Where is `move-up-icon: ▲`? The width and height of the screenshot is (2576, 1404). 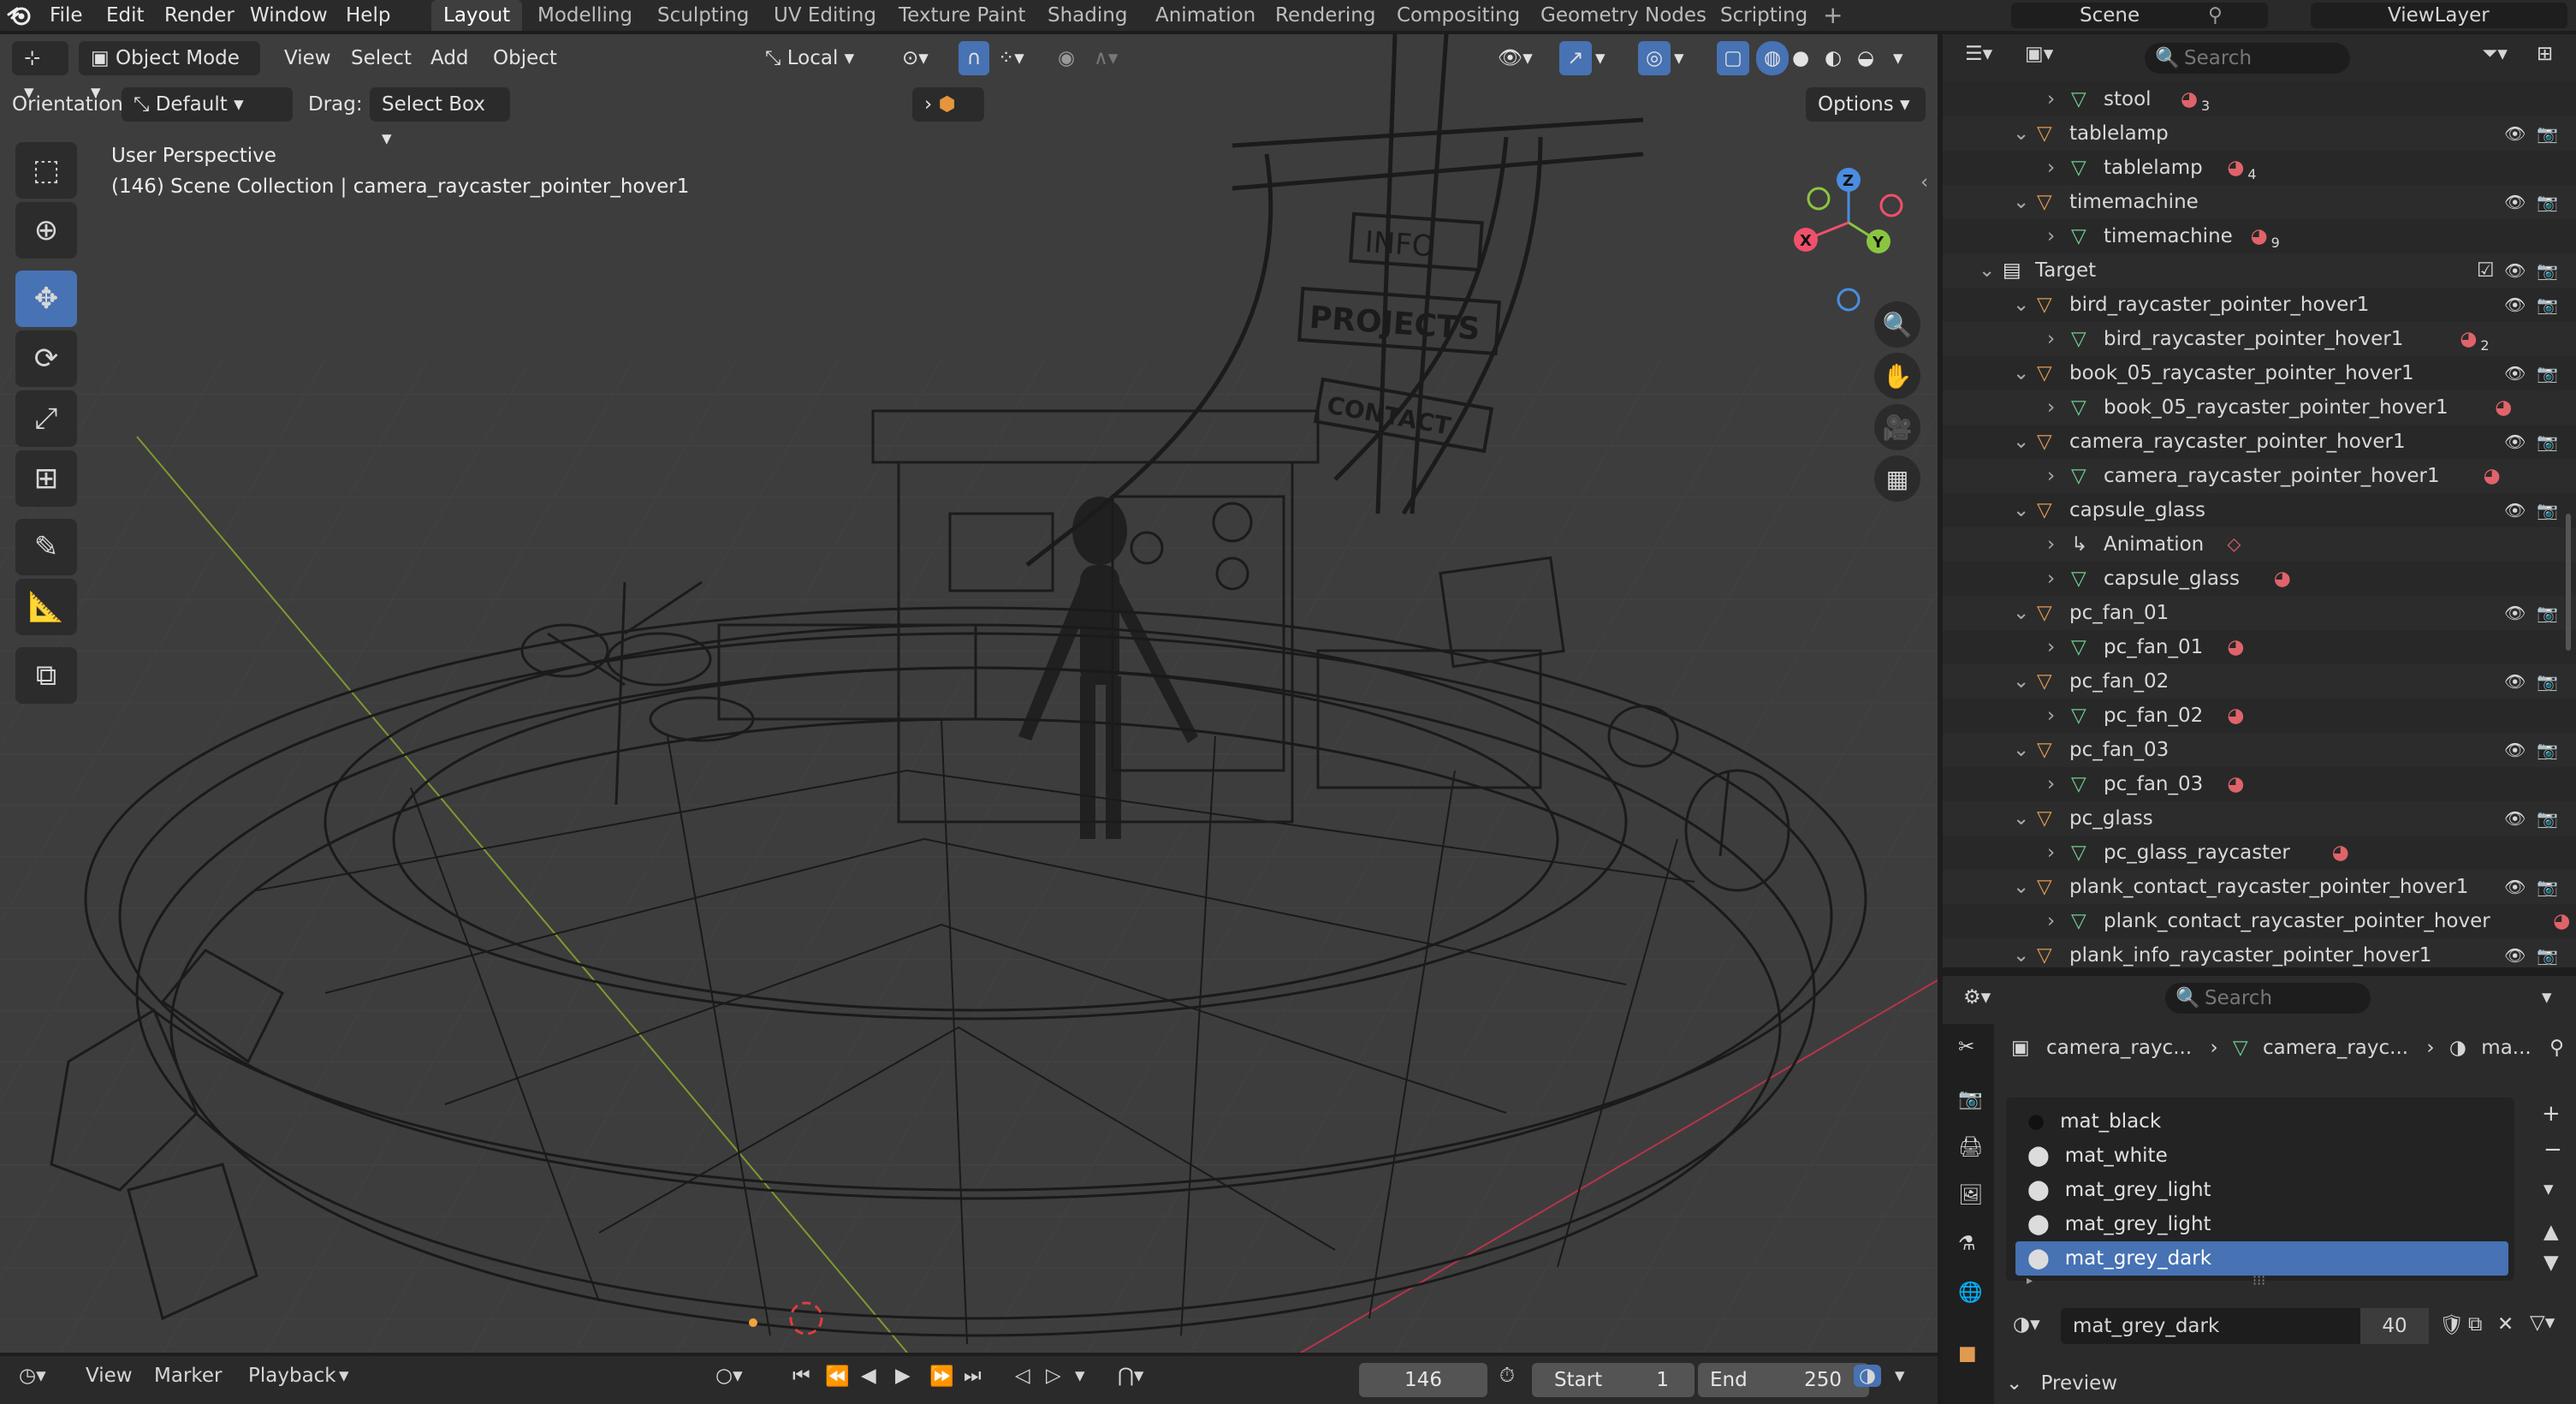
move-up-icon: ▲ is located at coordinates (2551, 1232).